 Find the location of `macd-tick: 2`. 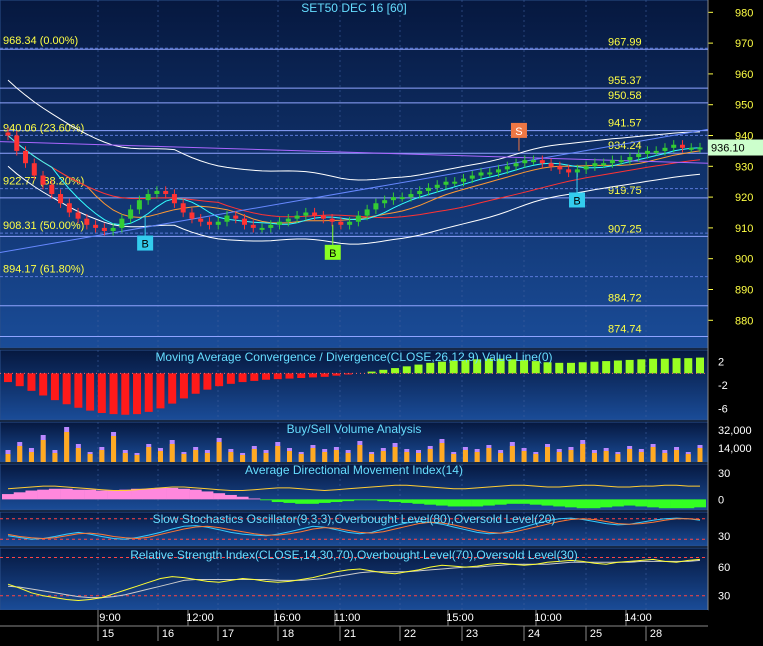

macd-tick: 2 is located at coordinates (721, 363).